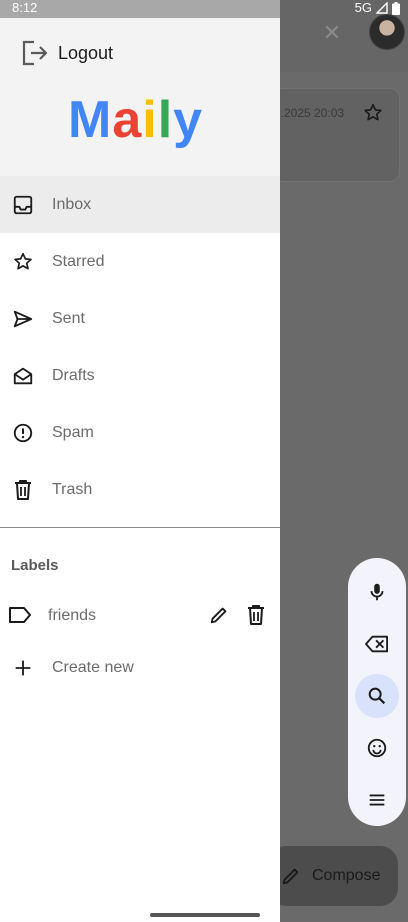 This screenshot has width=408, height=922. Describe the element at coordinates (140, 261) in the screenshot. I see `nav-item-starred: Starred` at that location.